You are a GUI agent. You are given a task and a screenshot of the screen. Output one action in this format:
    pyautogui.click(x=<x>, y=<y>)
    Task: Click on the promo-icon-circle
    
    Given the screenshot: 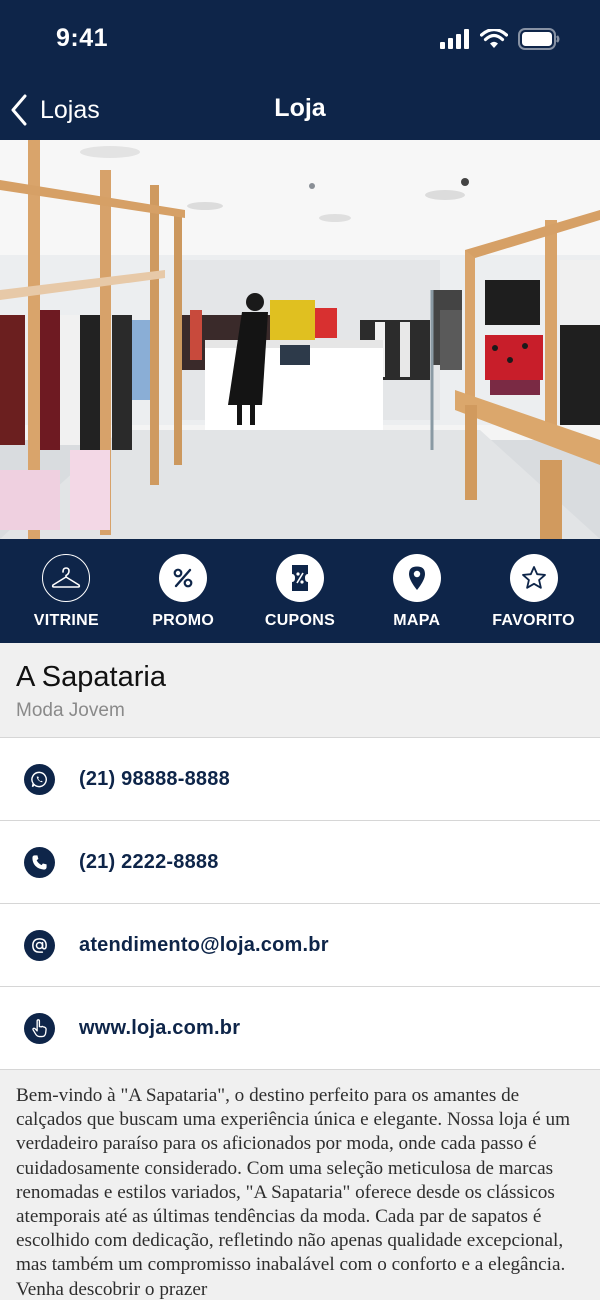 What is the action you would take?
    pyautogui.click(x=183, y=578)
    